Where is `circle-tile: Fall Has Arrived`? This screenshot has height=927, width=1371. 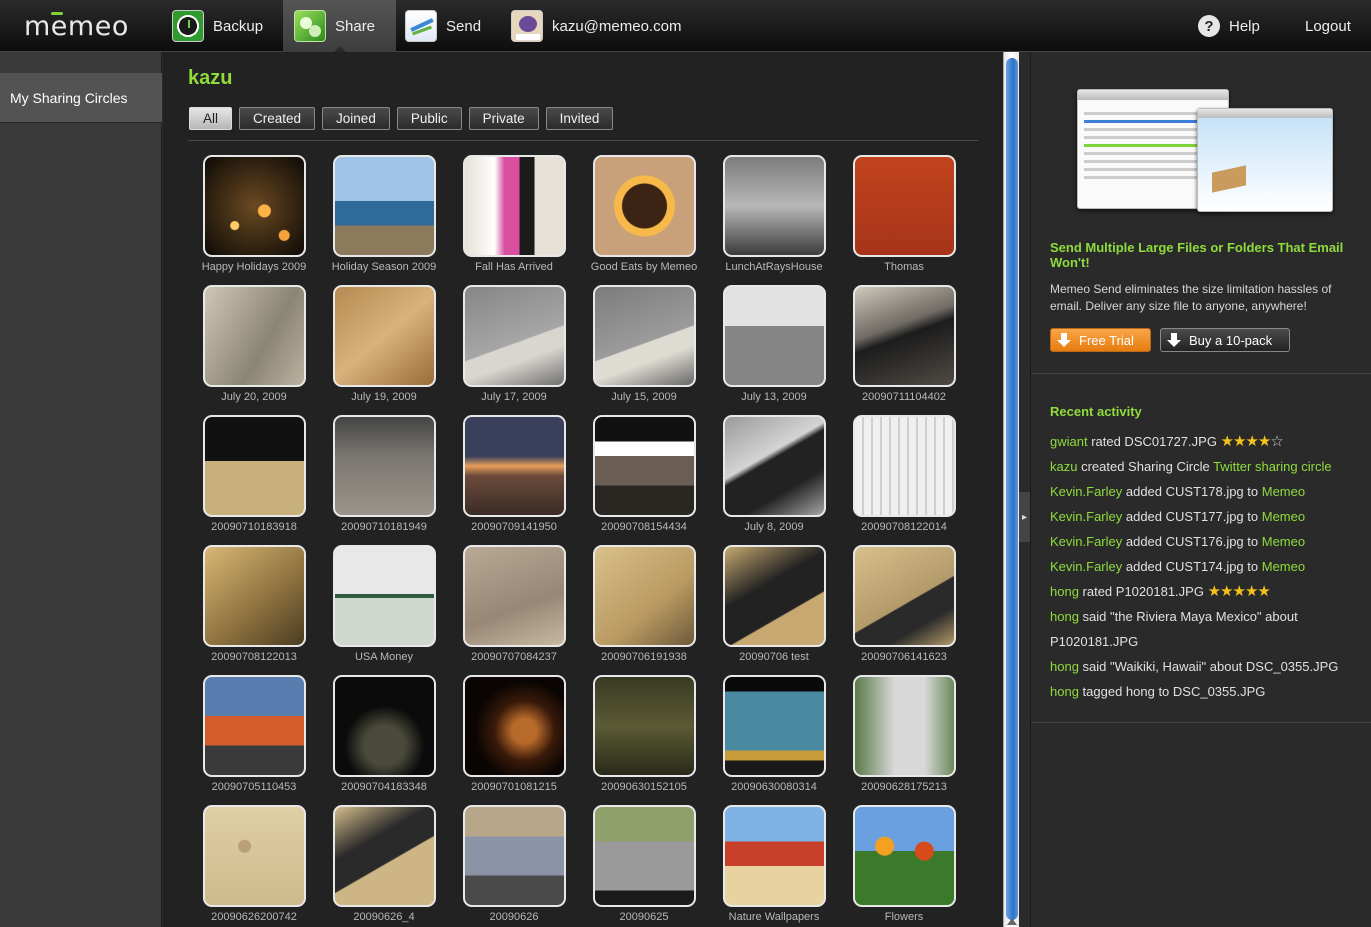
circle-tile: Fall Has Arrived is located at coordinates (514, 214).